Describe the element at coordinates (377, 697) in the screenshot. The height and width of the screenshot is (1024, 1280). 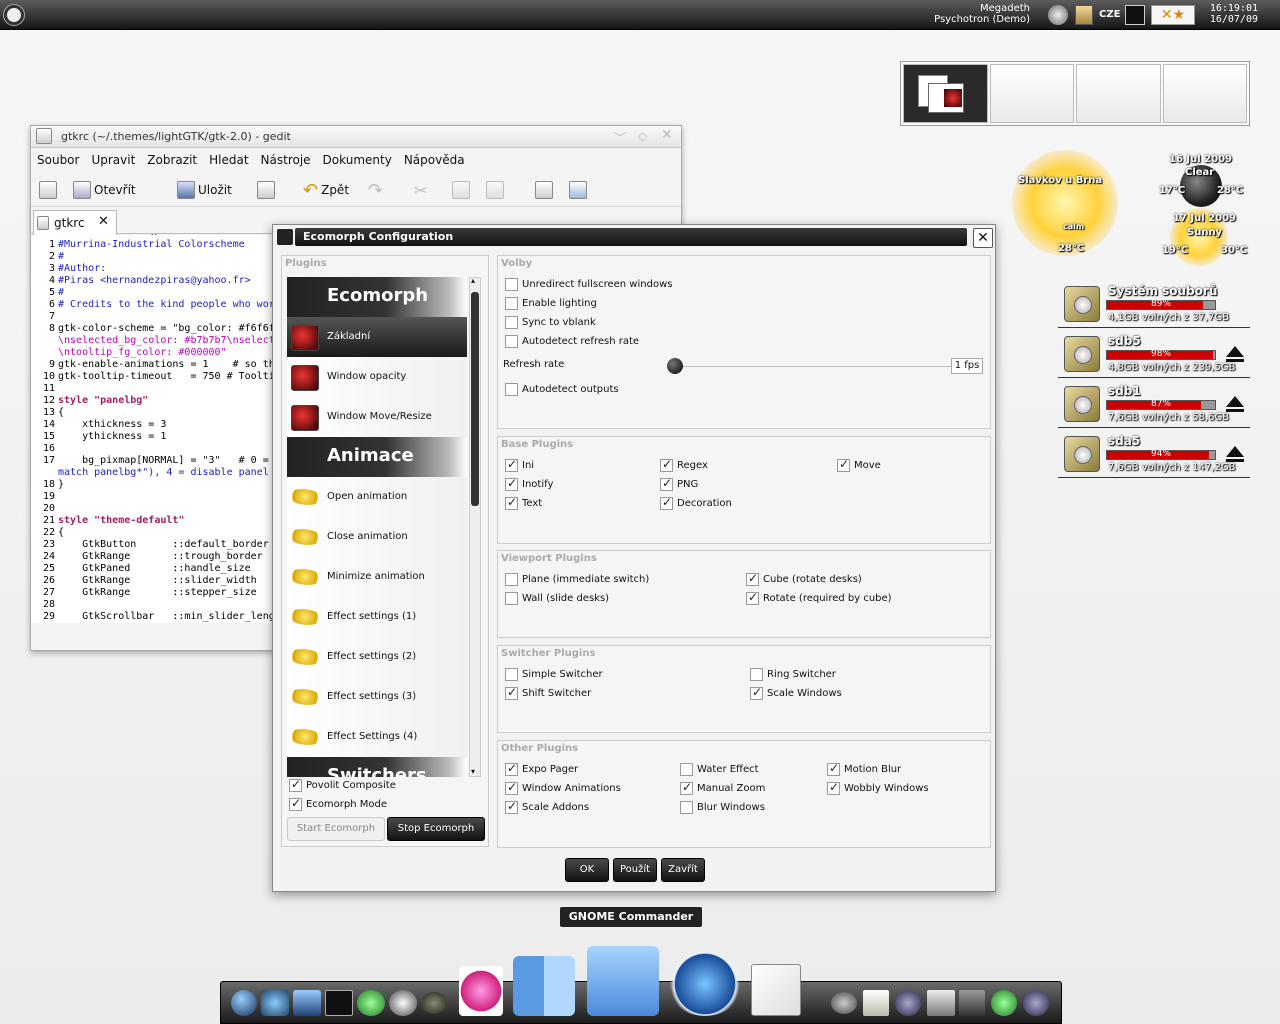
I see `plugin-item: Effect settings (3)` at that location.